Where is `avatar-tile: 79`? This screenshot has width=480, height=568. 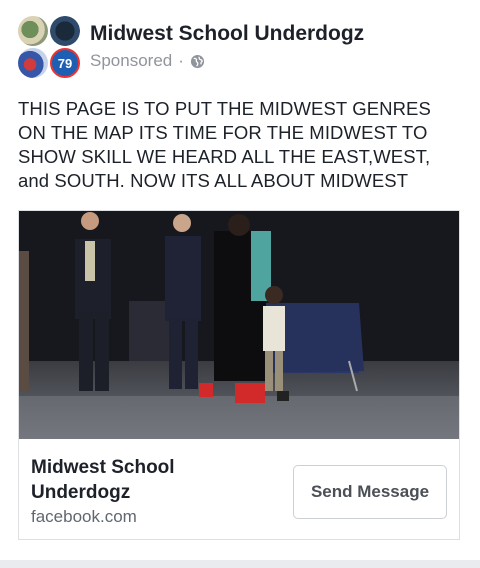
avatar-tile: 79 is located at coordinates (65, 63).